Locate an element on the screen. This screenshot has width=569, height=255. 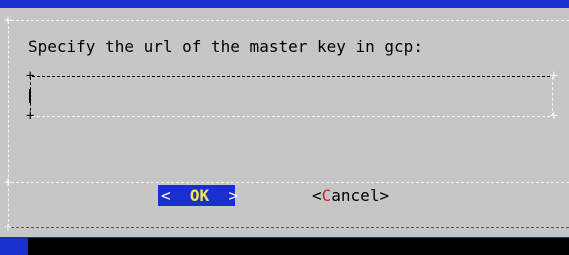
dialog-frame-bottom is located at coordinates (287, 227).